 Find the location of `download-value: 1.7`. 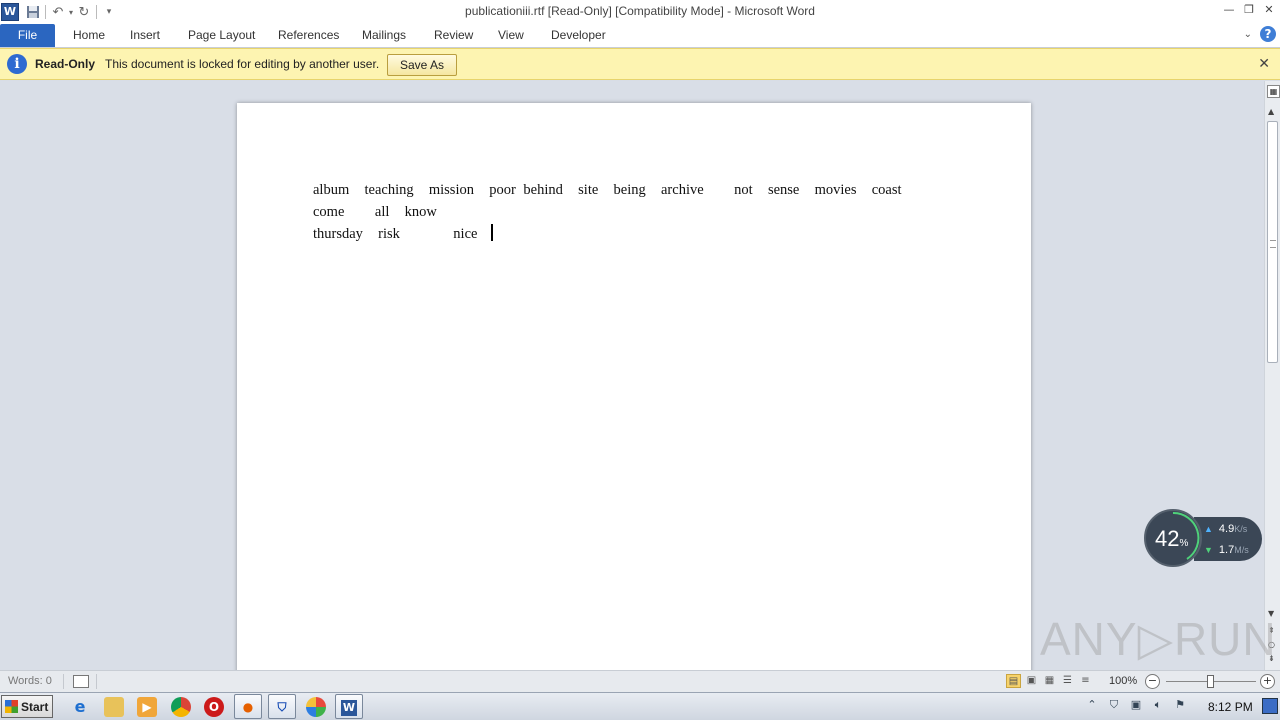

download-value: 1.7 is located at coordinates (1226, 550).